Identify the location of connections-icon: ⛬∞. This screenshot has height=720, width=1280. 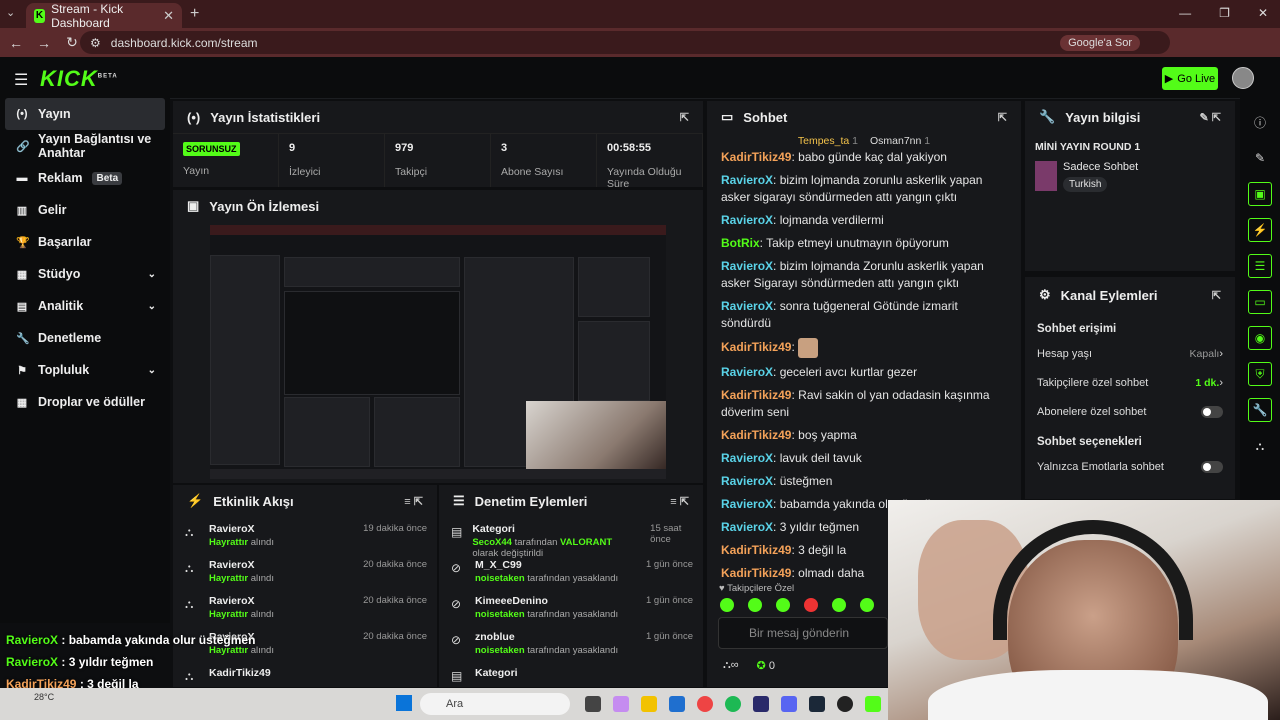
(731, 665).